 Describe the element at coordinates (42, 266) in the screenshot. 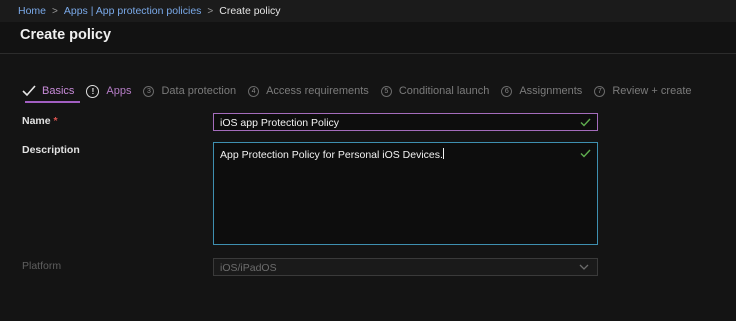

I see `platform-label: Platform` at that location.